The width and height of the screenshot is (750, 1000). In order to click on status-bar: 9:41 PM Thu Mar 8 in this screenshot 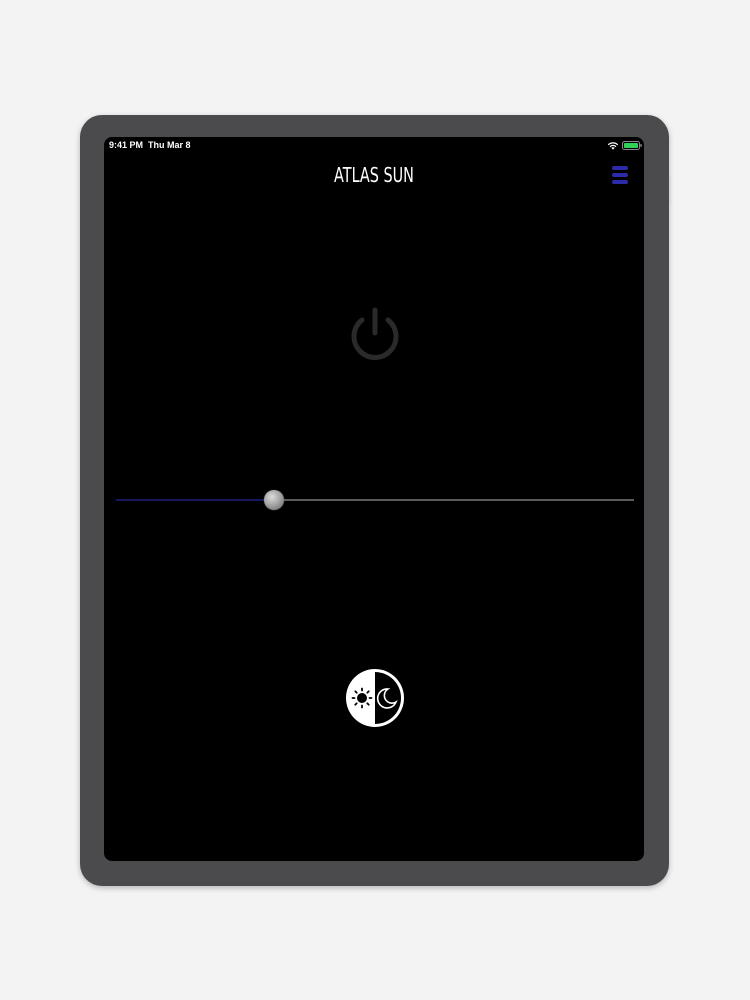, I will do `click(374, 145)`.